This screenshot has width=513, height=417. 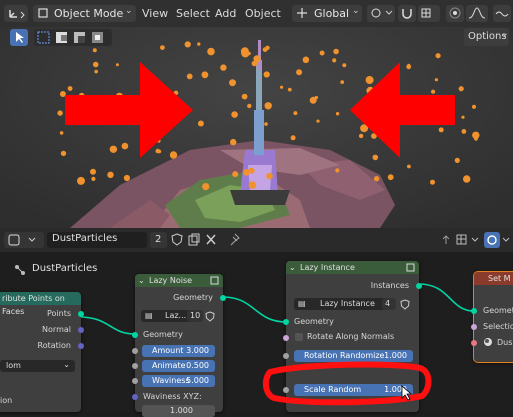 What do you see at coordinates (286, 338) in the screenshot?
I see `input-rotate-socket` at bounding box center [286, 338].